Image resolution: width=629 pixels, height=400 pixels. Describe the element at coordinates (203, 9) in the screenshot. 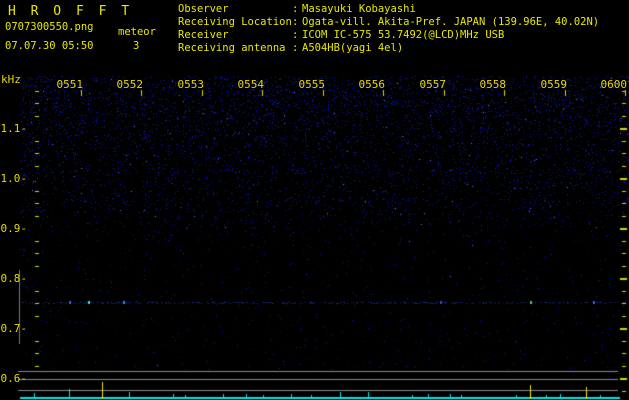

I see `info-label: Observer` at that location.